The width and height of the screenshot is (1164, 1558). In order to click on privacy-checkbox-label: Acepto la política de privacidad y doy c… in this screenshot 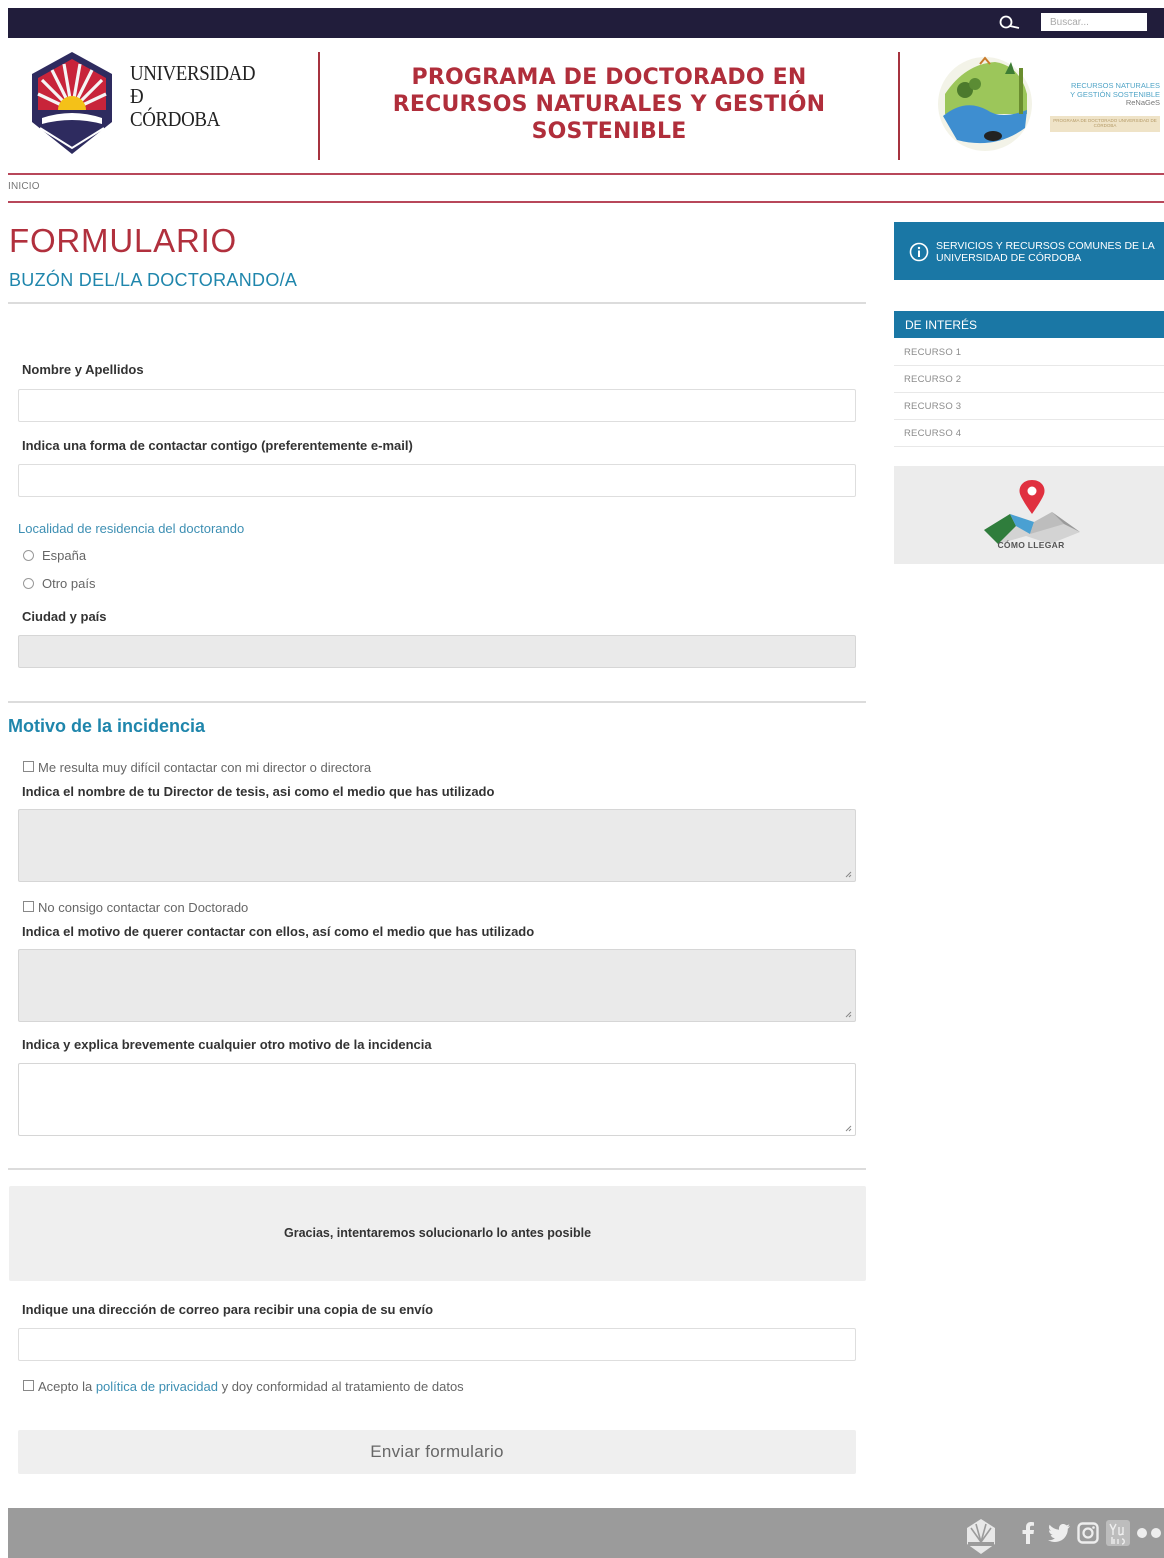, I will do `click(251, 1386)`.